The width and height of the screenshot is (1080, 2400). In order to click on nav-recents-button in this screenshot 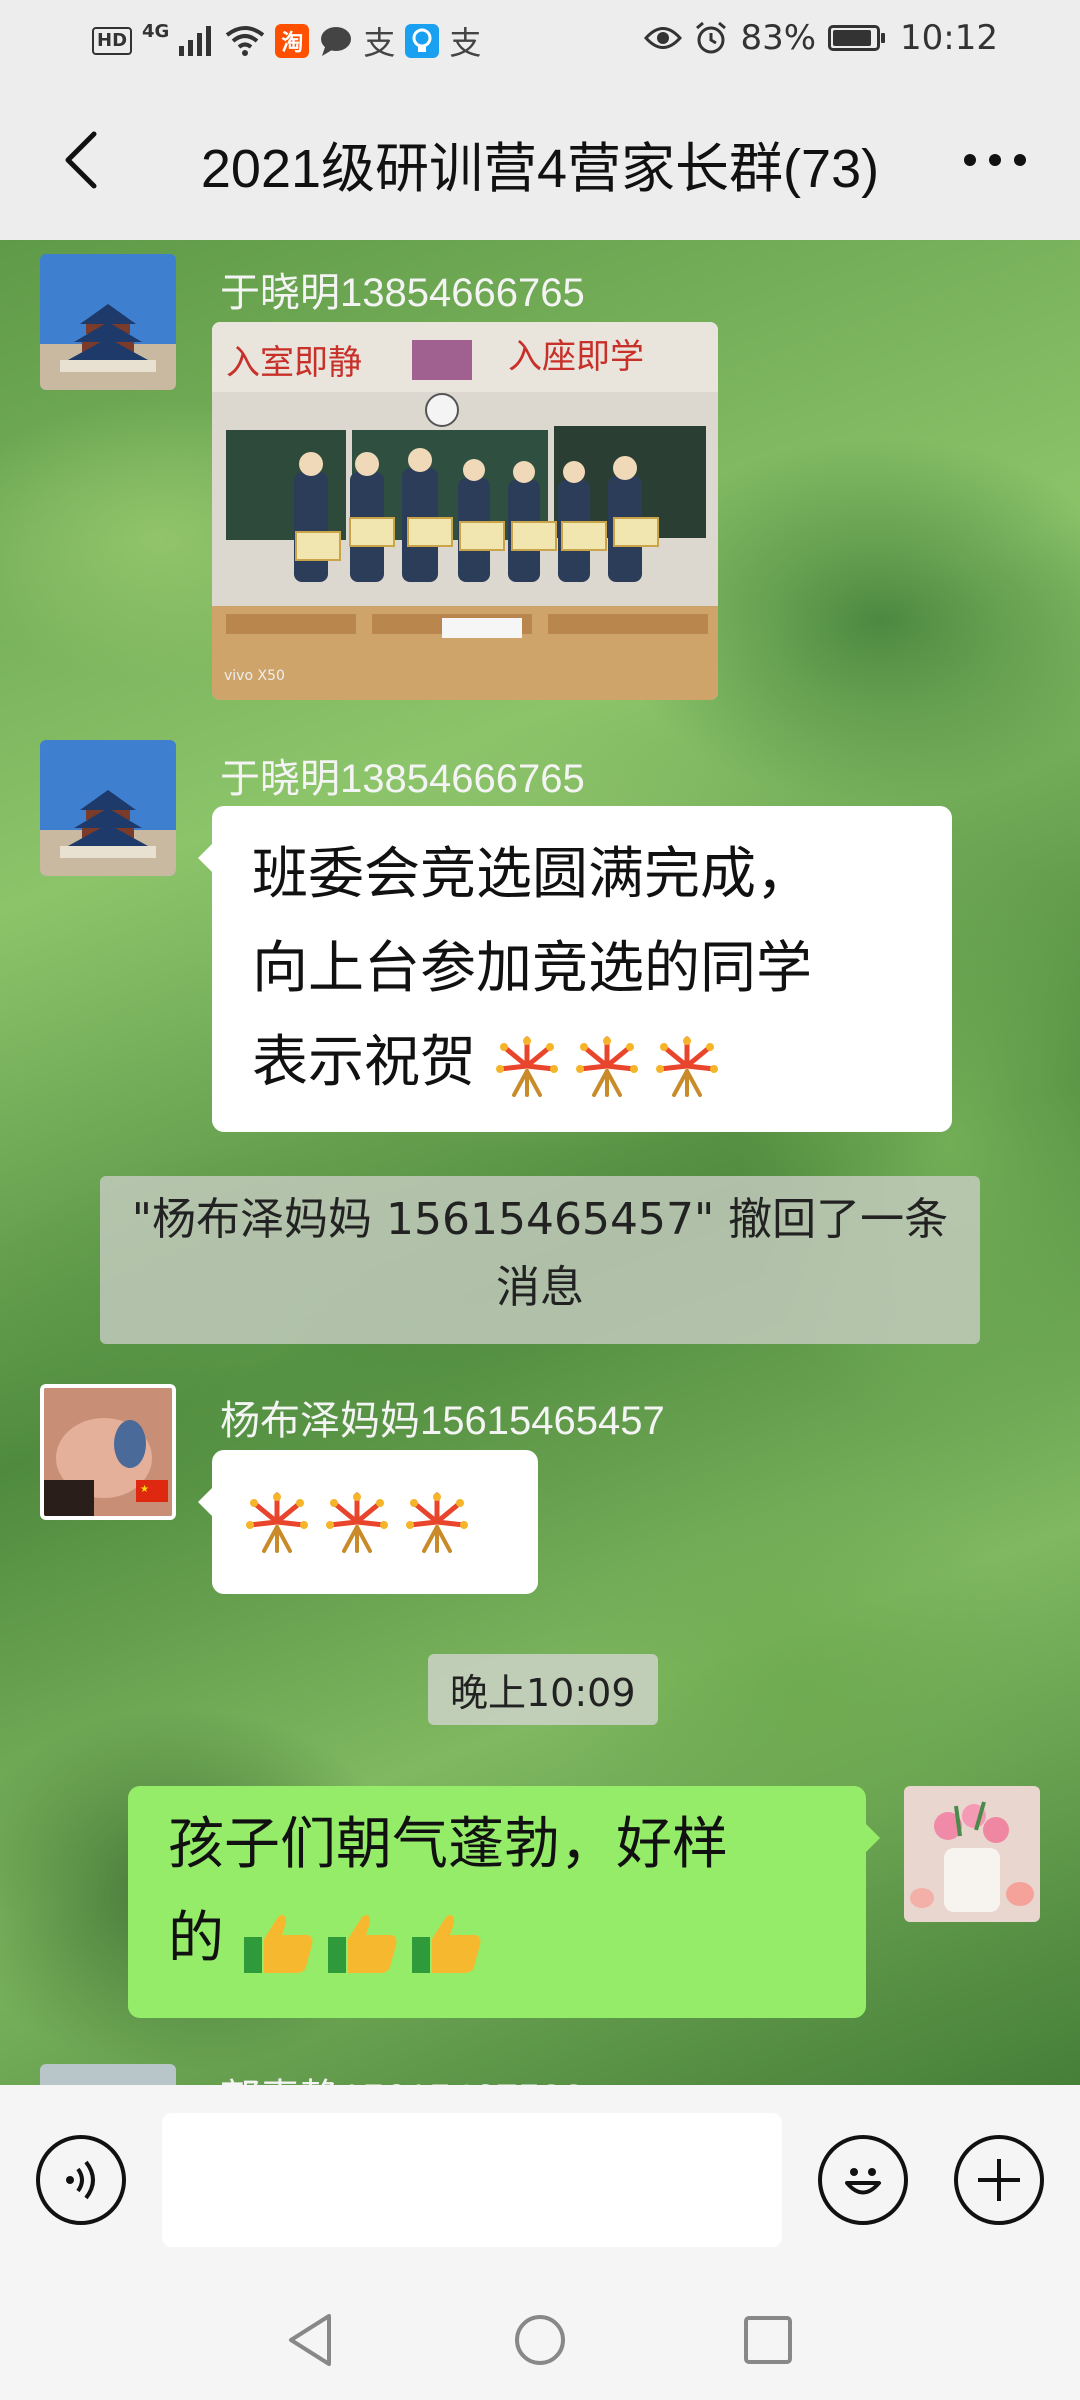, I will do `click(768, 2340)`.